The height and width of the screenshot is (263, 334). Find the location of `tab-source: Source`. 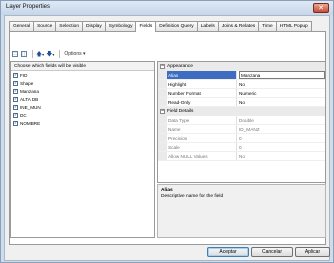

tab-source: Source is located at coordinates (45, 26).